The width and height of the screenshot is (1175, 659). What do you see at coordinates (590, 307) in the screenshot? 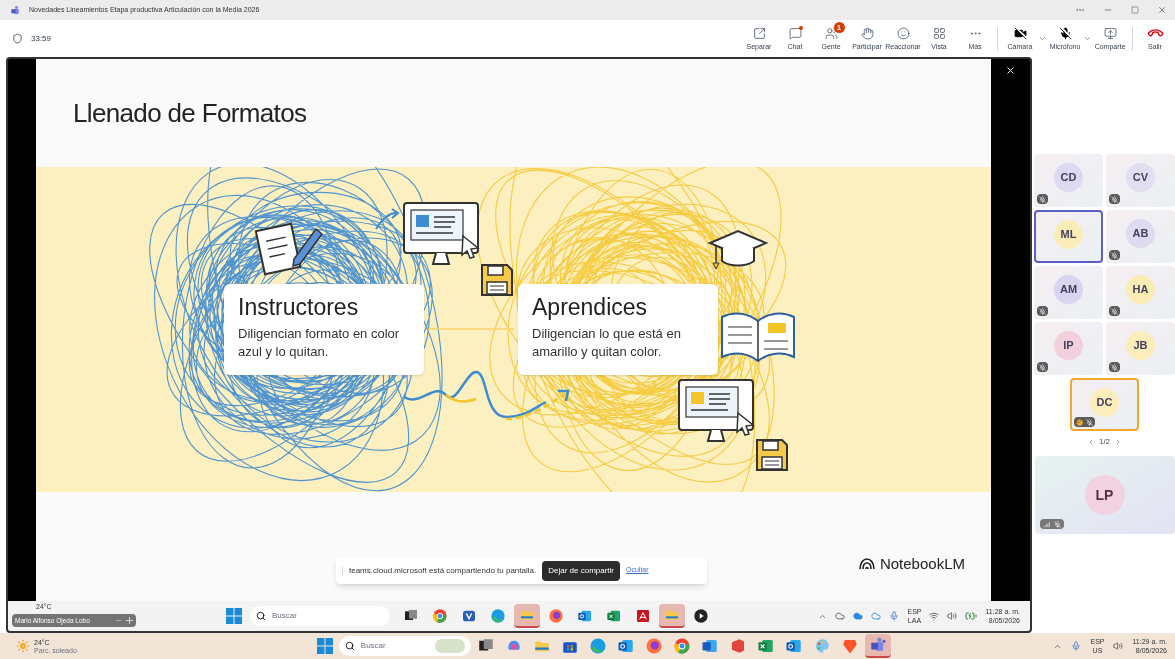
I see `card-title: Aprendices` at bounding box center [590, 307].